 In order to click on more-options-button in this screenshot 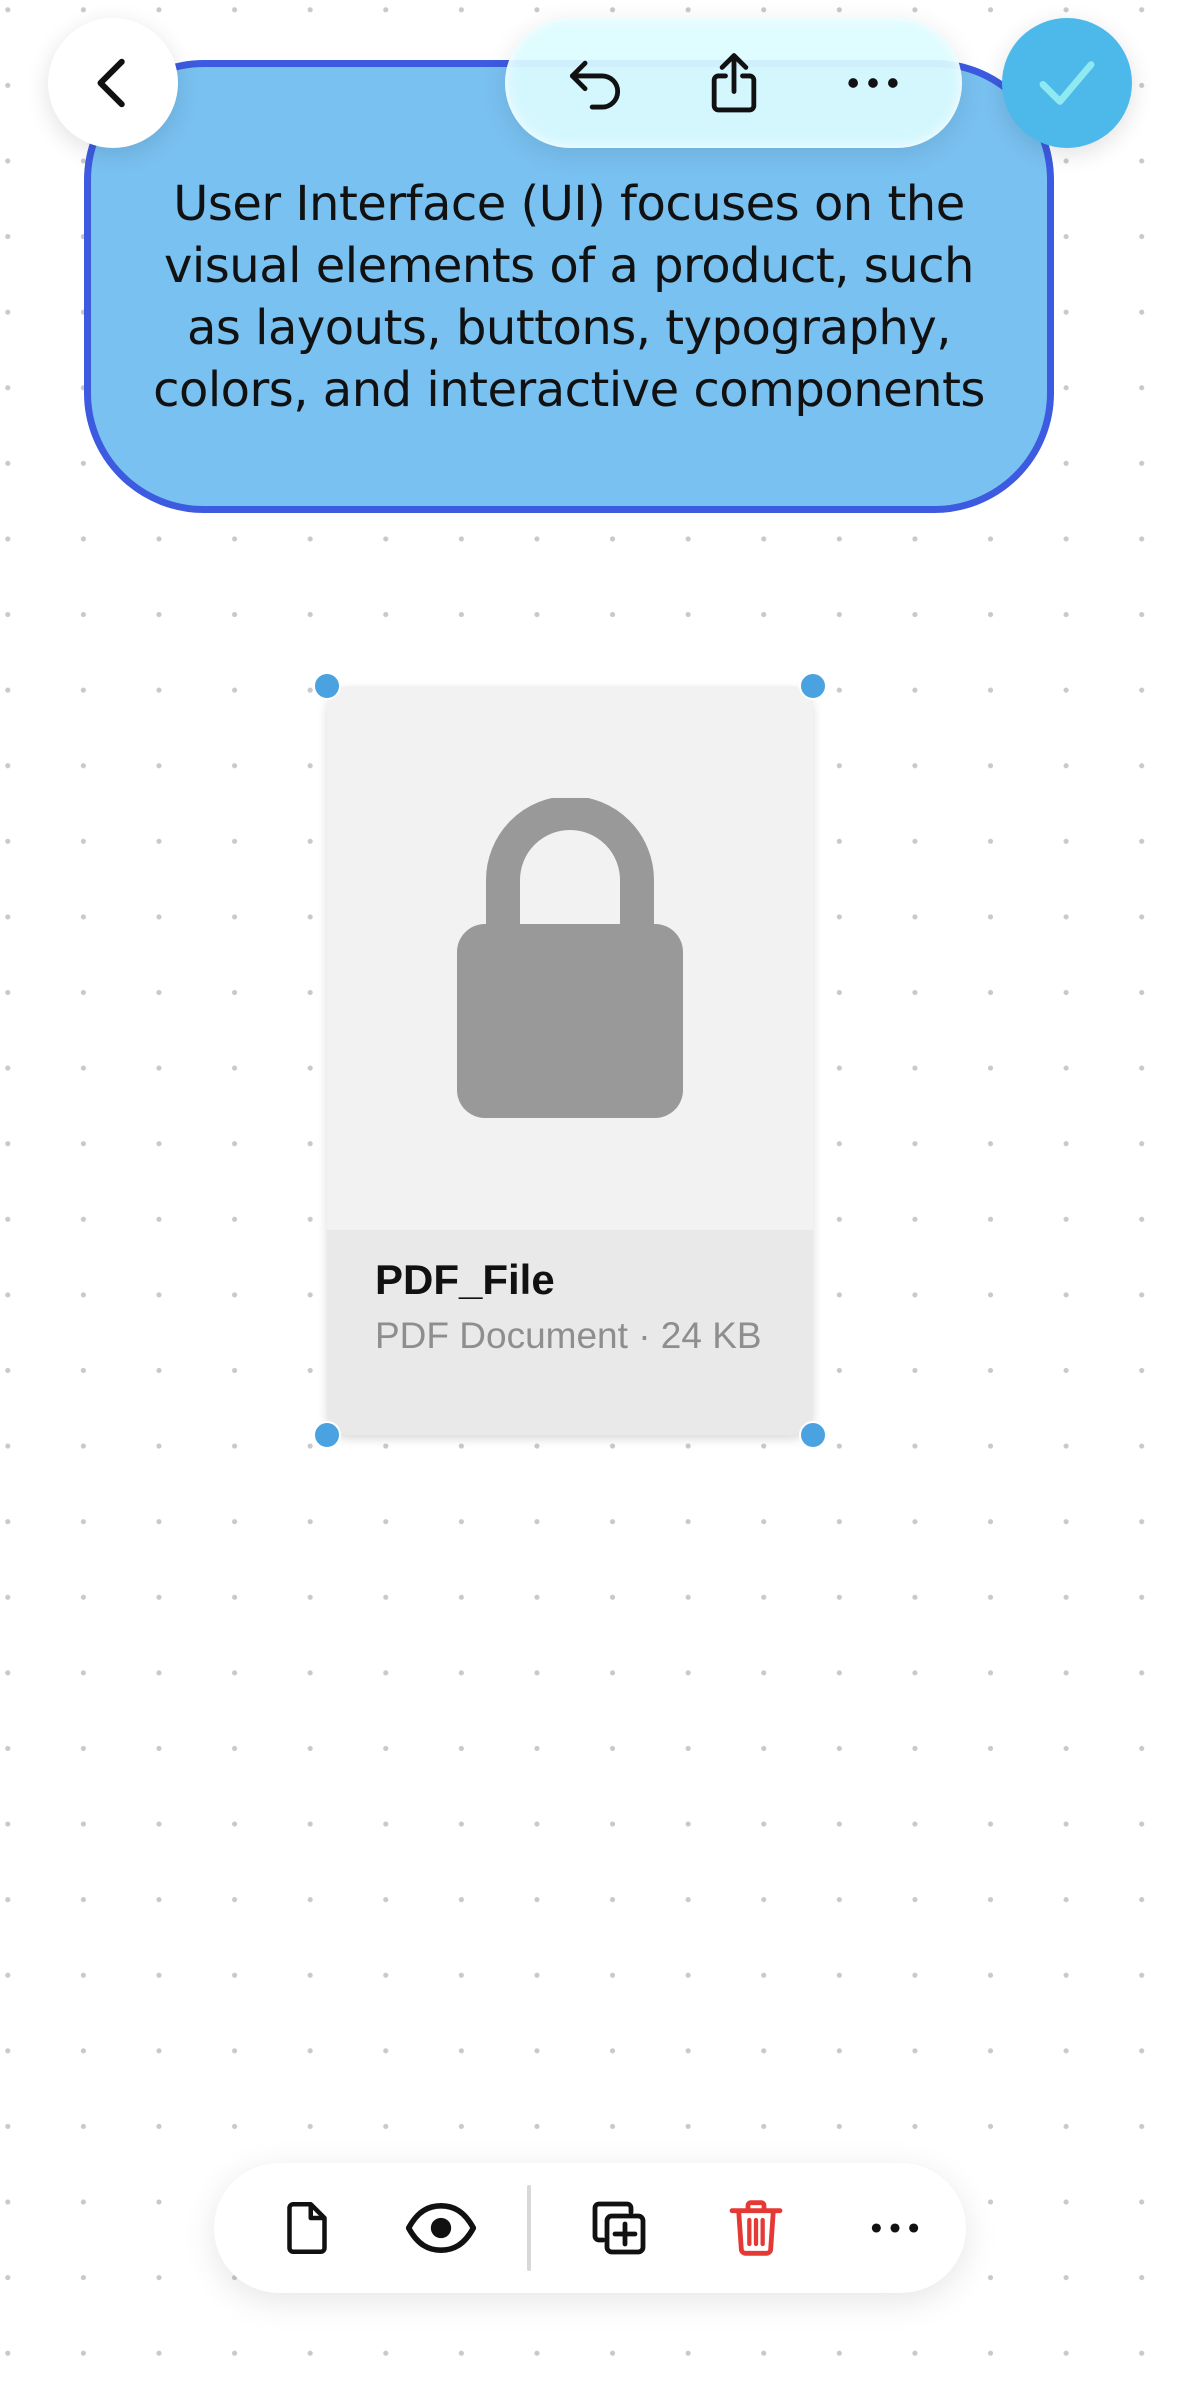, I will do `click(873, 83)`.